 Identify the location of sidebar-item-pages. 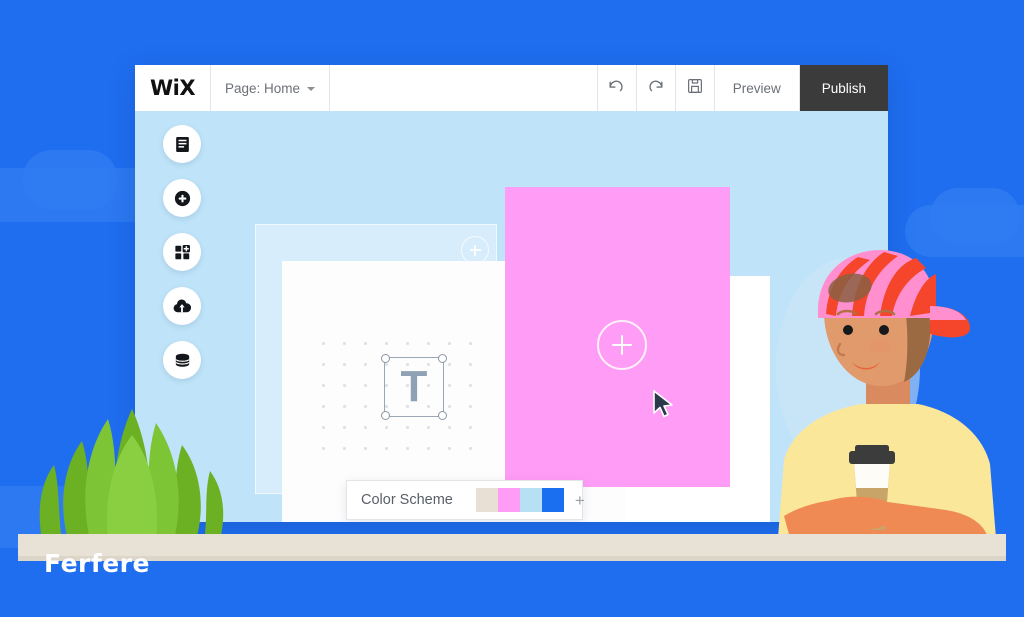
(182, 144).